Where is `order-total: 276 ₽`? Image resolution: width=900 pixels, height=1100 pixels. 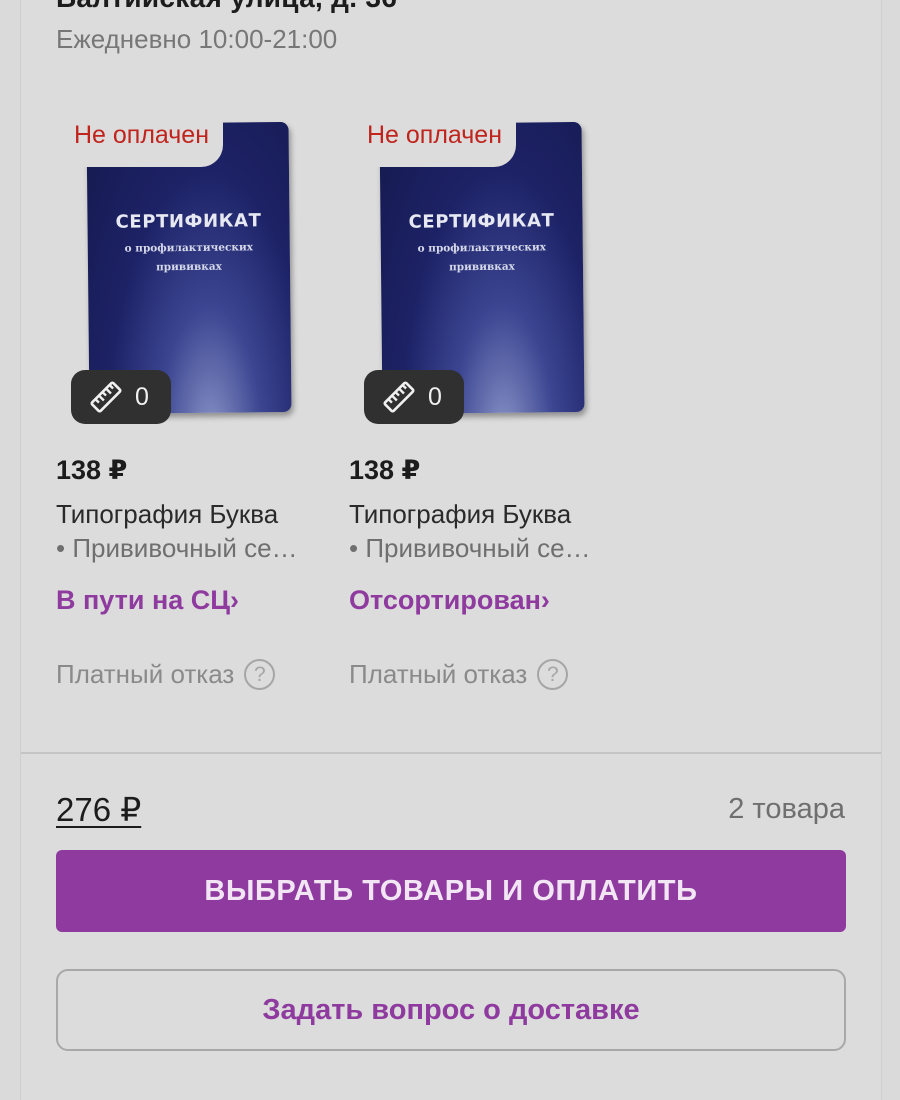
order-total: 276 ₽ is located at coordinates (98, 809).